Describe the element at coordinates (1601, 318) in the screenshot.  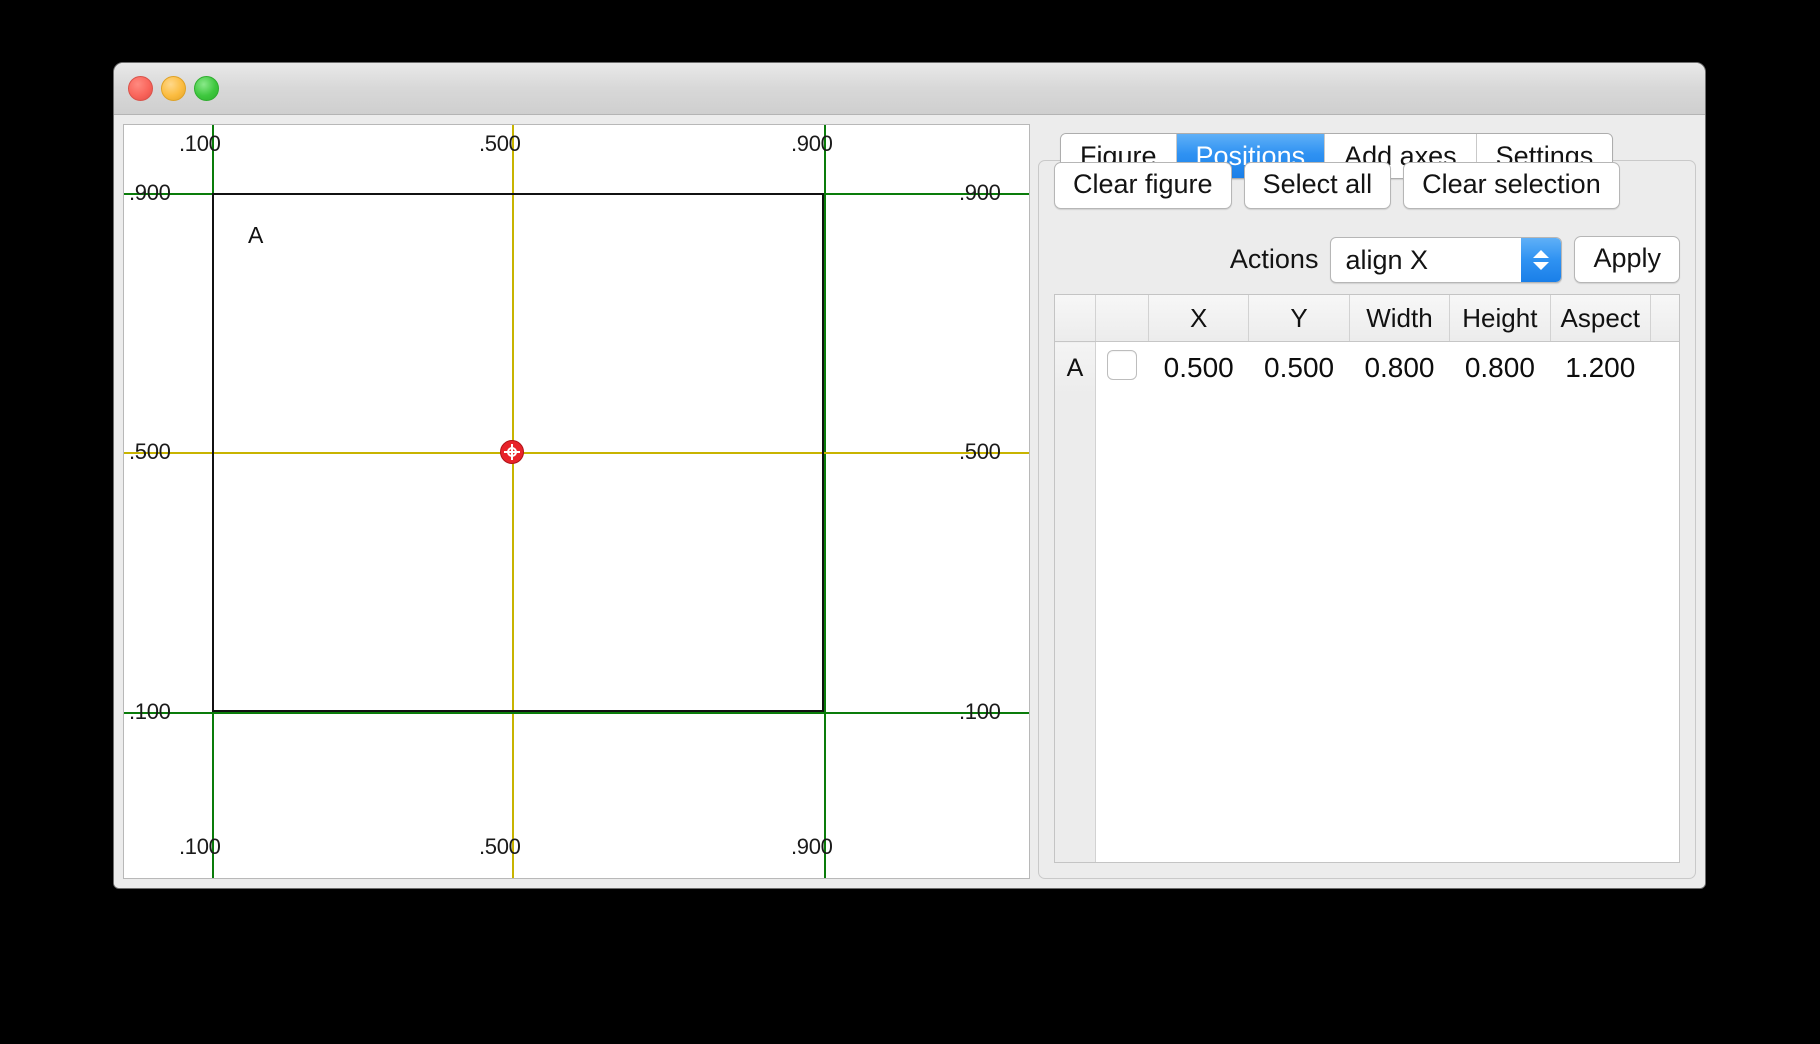
I see `table-header-aspect: Aspect` at that location.